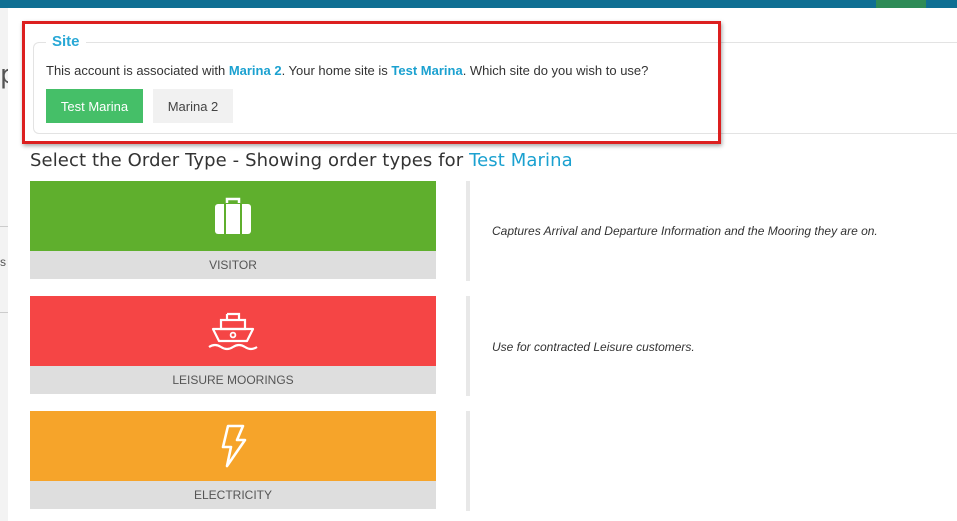 This screenshot has height=521, width=957. What do you see at coordinates (233, 495) in the screenshot?
I see `order-type-electricity-label: ELECTRICITY` at bounding box center [233, 495].